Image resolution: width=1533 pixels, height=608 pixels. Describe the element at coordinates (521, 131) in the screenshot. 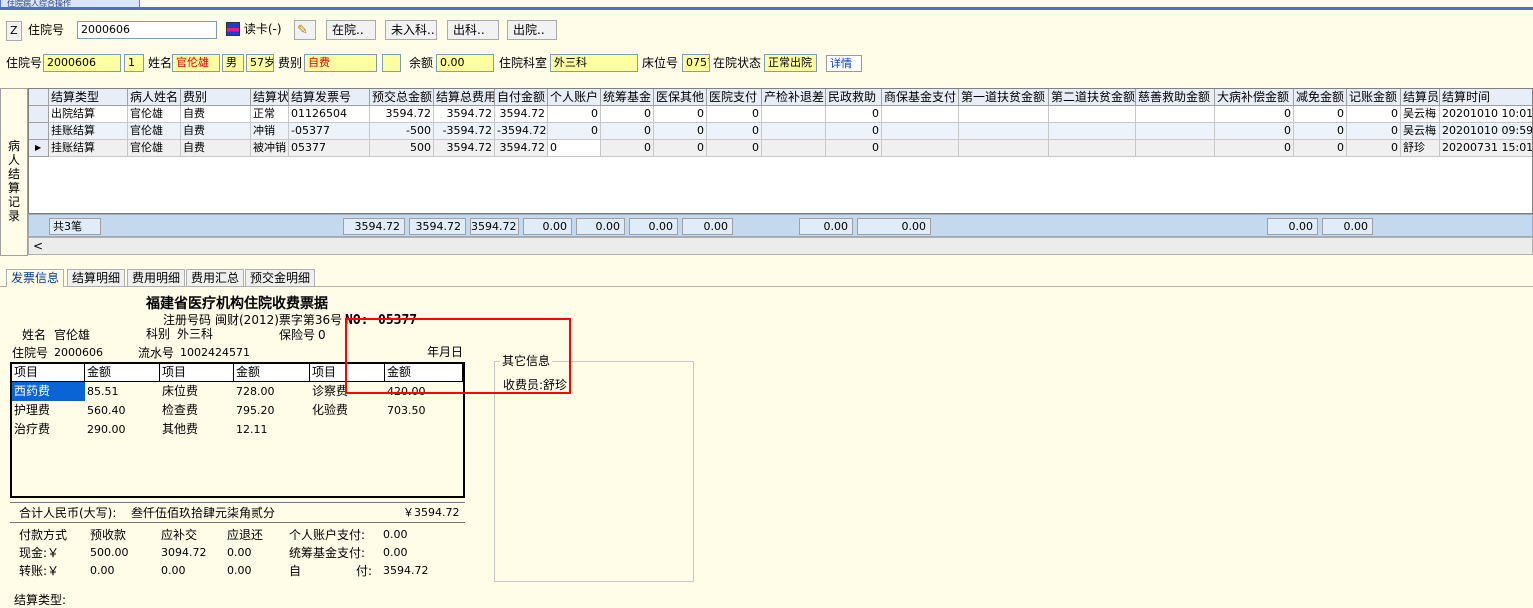

I see `grid-cell-self-pay: -3594.72` at that location.